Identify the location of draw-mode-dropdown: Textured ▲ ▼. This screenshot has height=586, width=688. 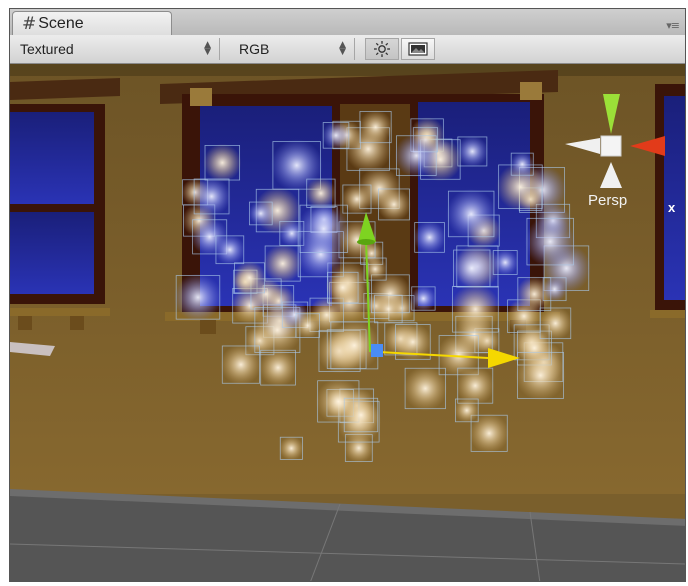
(116, 49).